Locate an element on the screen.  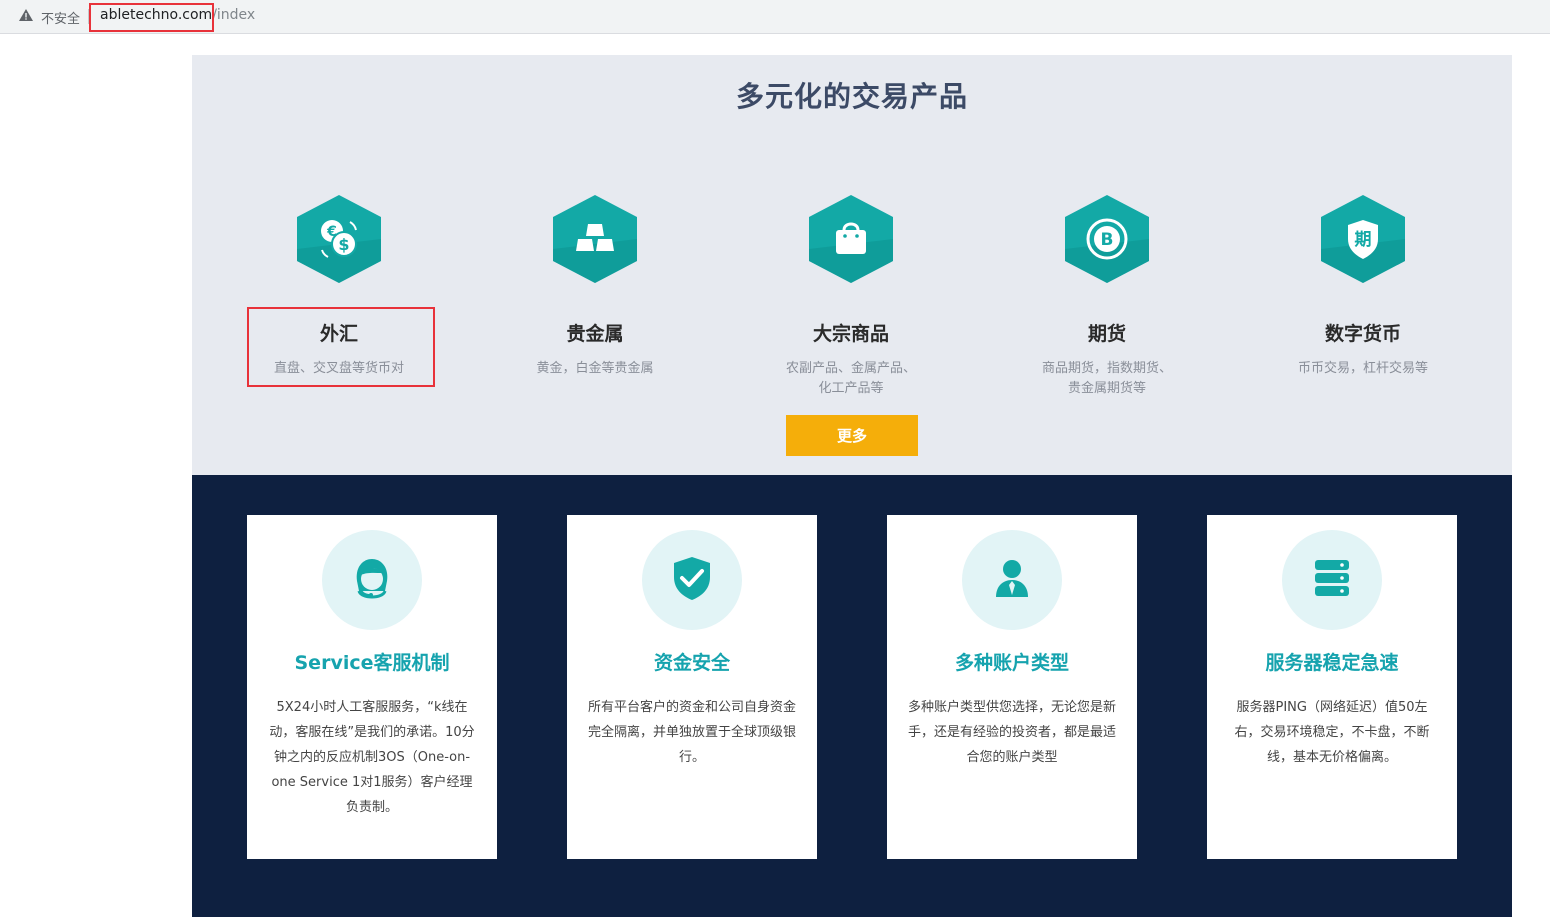
bitcoin-icon: B is located at coordinates (1107, 239).